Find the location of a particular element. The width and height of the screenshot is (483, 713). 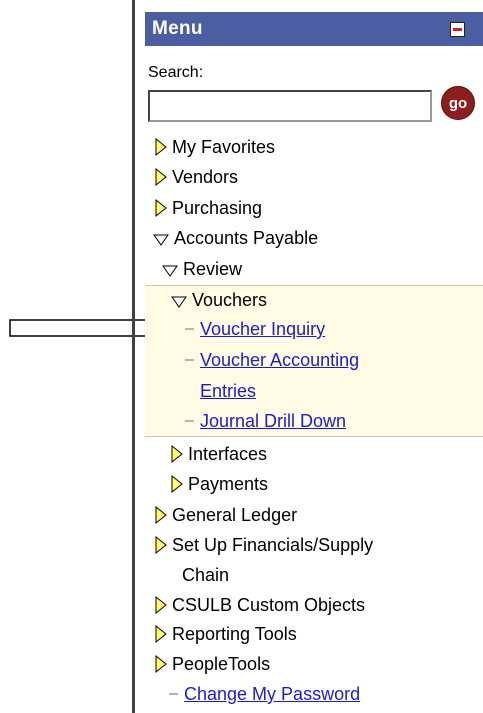

menu-link-change-password: Change My Password is located at coordinates (264, 694).